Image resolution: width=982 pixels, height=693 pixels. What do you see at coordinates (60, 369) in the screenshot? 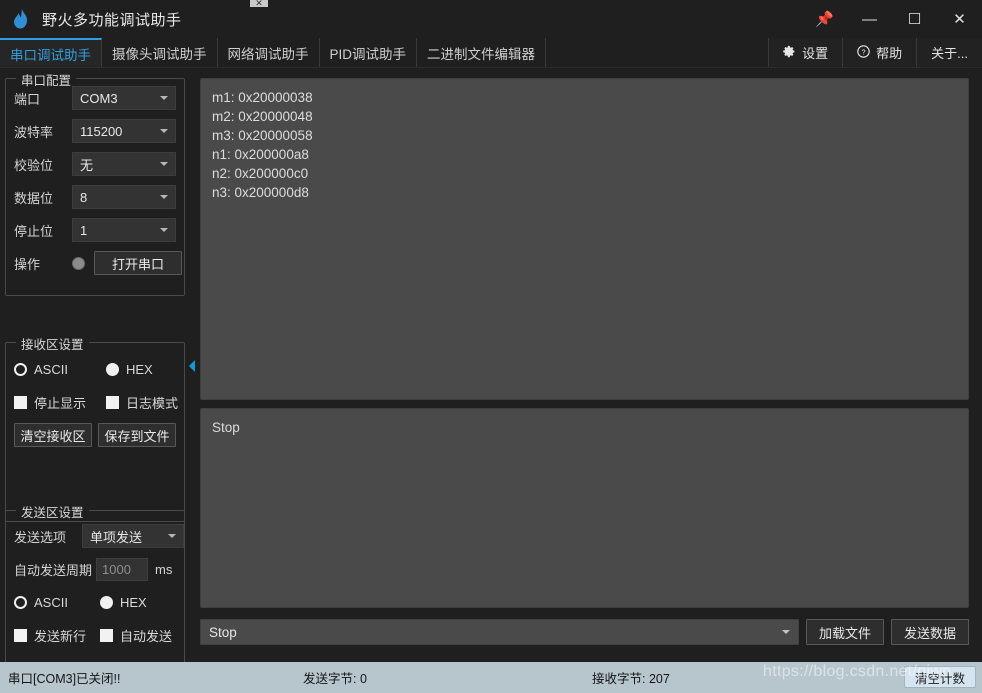
I see `receive-ascii-radio: ASCII` at bounding box center [60, 369].